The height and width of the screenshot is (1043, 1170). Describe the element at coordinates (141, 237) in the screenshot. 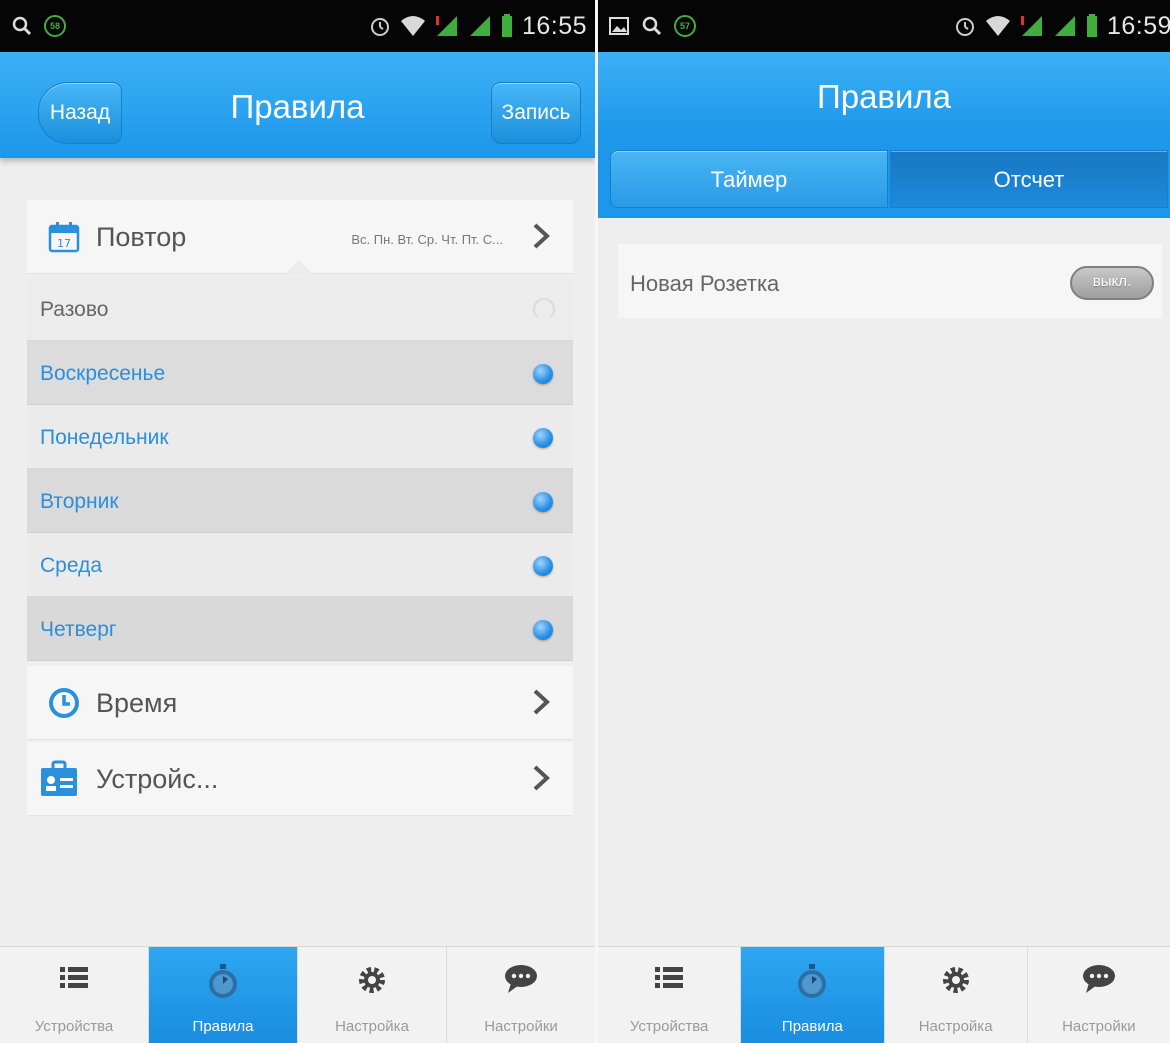

I see `repeat-label: Повтор` at that location.